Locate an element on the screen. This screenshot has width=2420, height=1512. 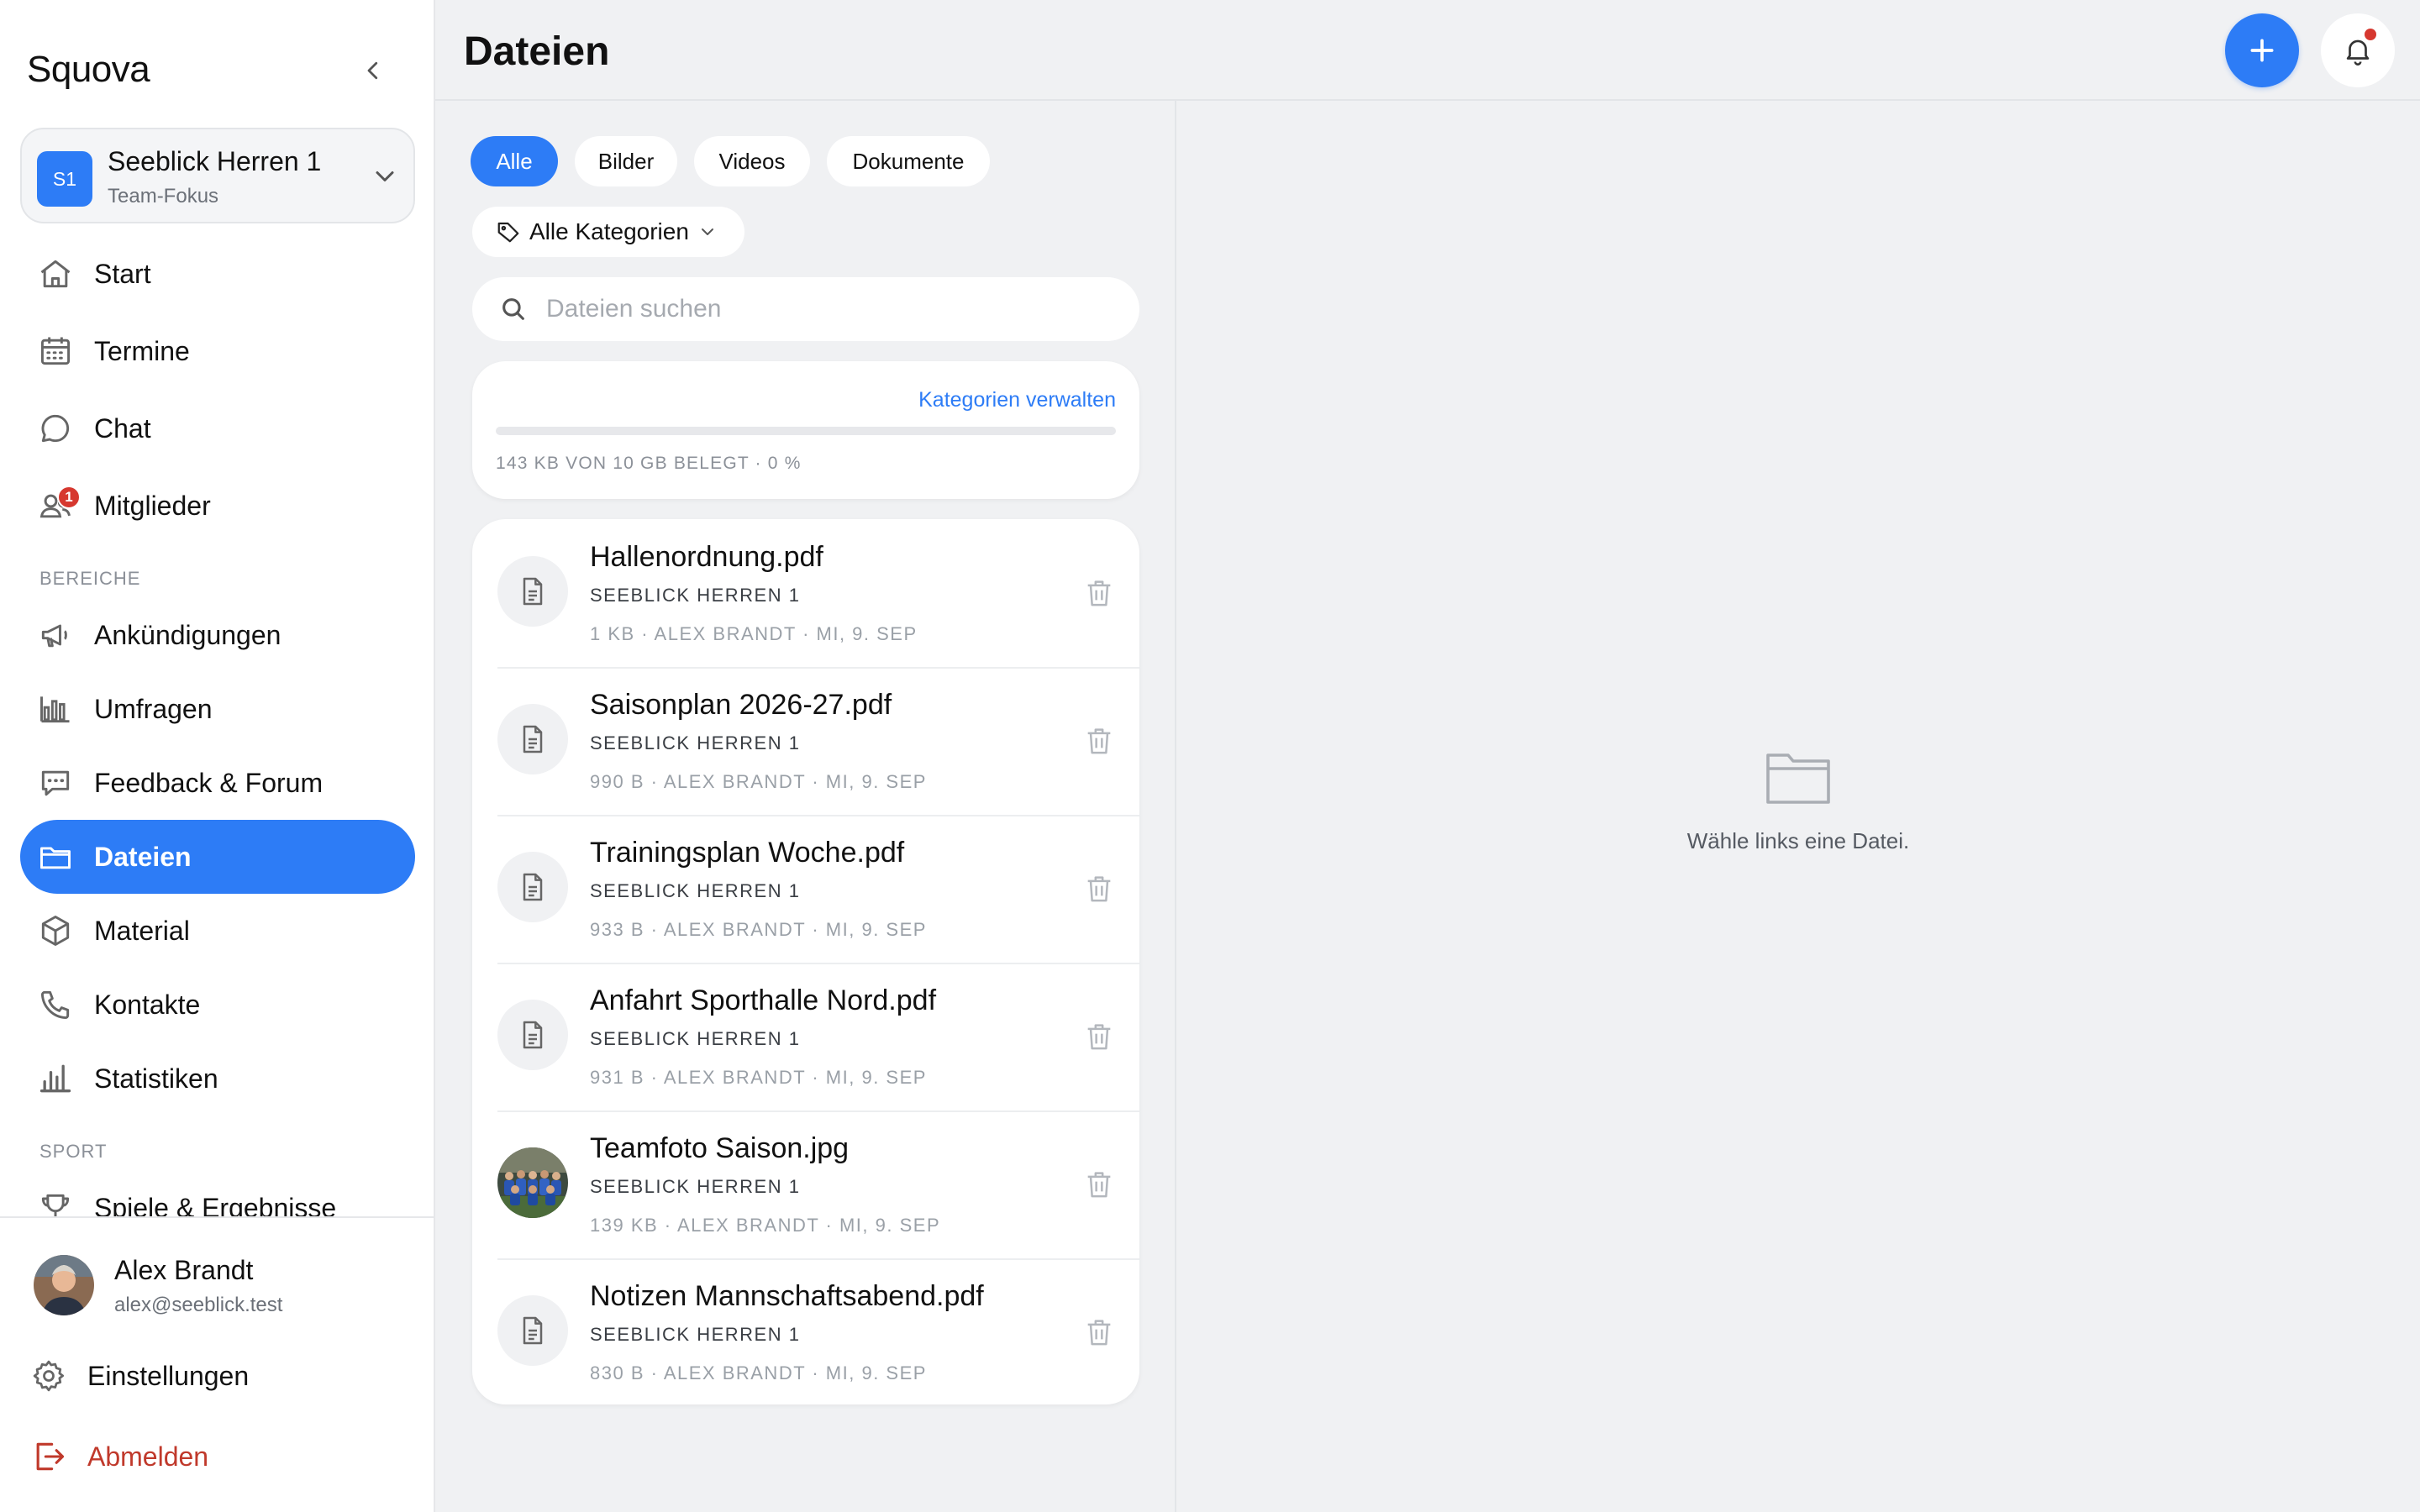
bar-chart-icon is located at coordinates (55, 709).